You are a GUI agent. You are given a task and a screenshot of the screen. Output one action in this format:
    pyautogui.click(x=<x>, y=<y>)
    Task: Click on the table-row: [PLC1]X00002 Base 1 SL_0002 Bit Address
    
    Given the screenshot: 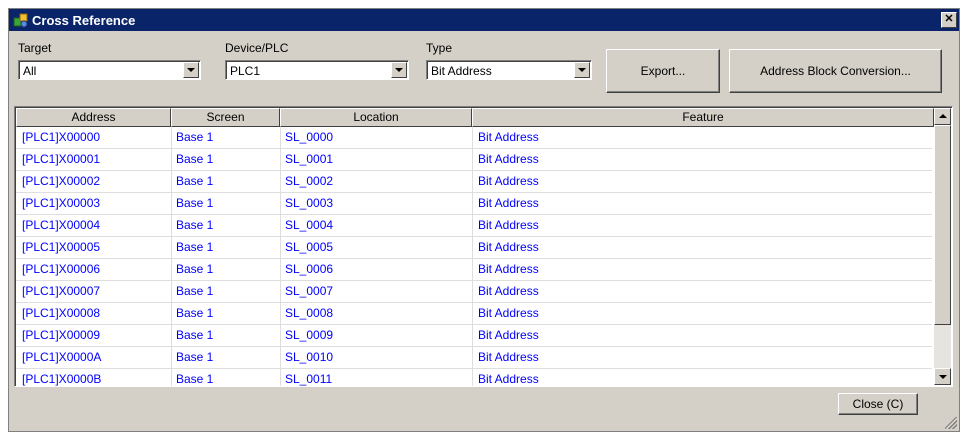 What is the action you would take?
    pyautogui.click(x=474, y=182)
    